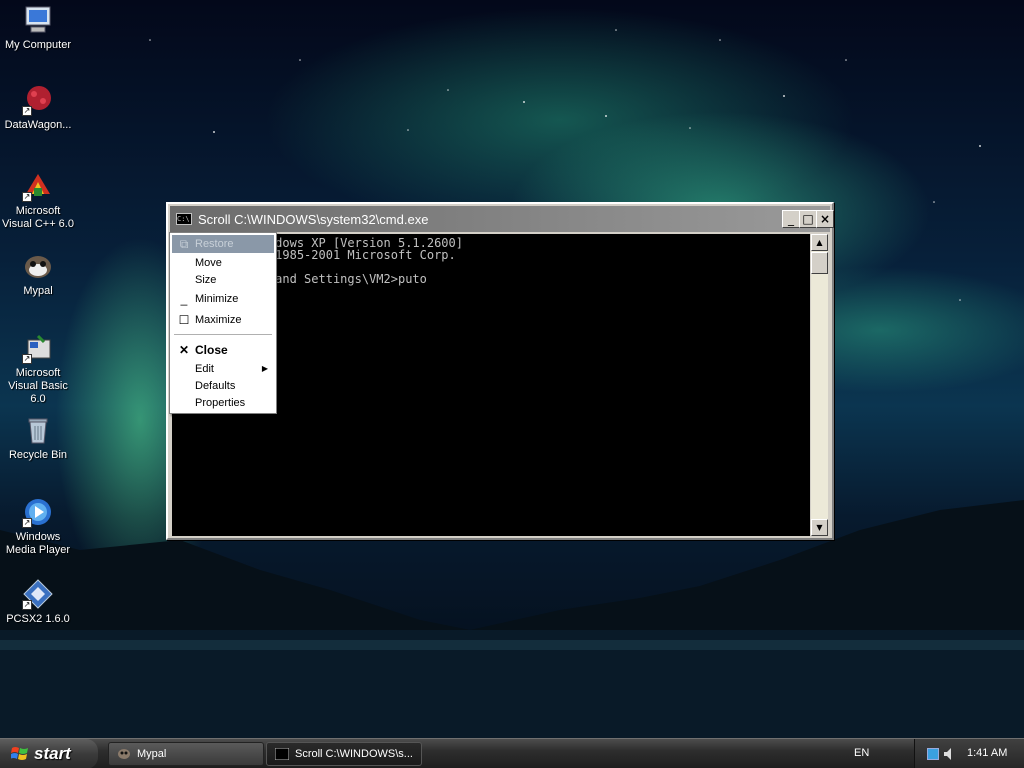 The image size is (1024, 768). What do you see at coordinates (987, 753) in the screenshot?
I see `clock: 1:41 AM` at bounding box center [987, 753].